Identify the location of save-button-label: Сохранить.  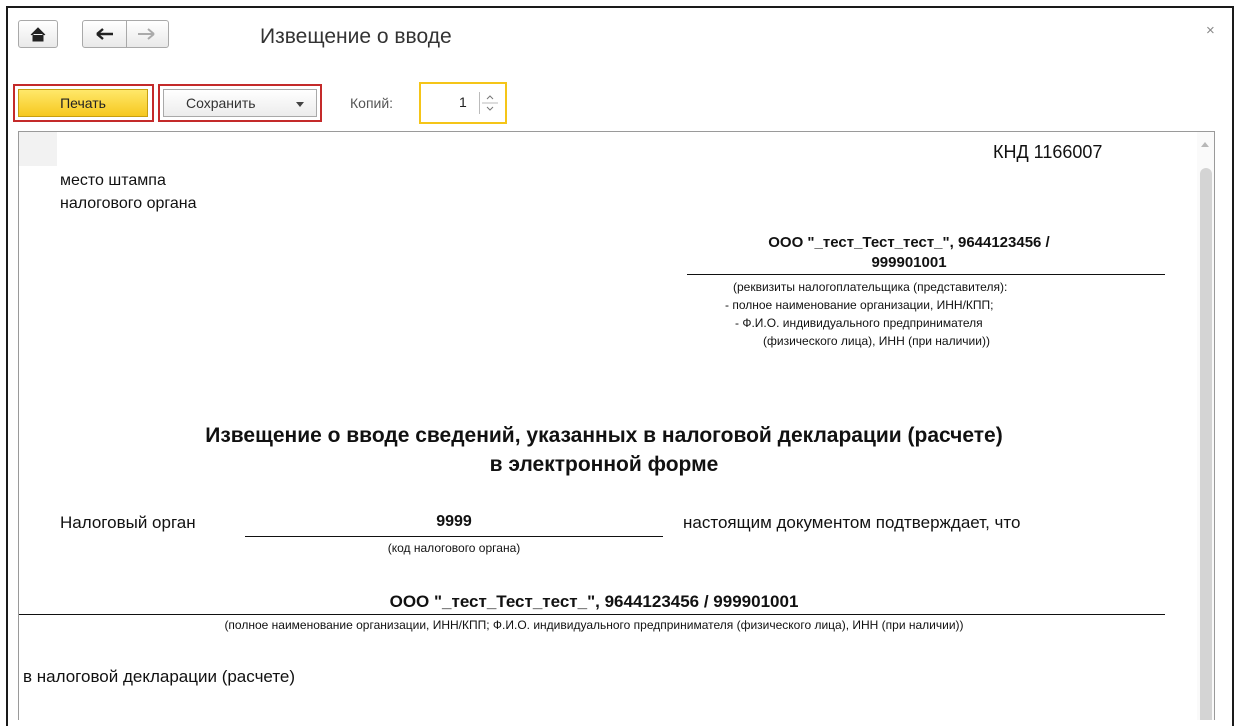
(221, 103).